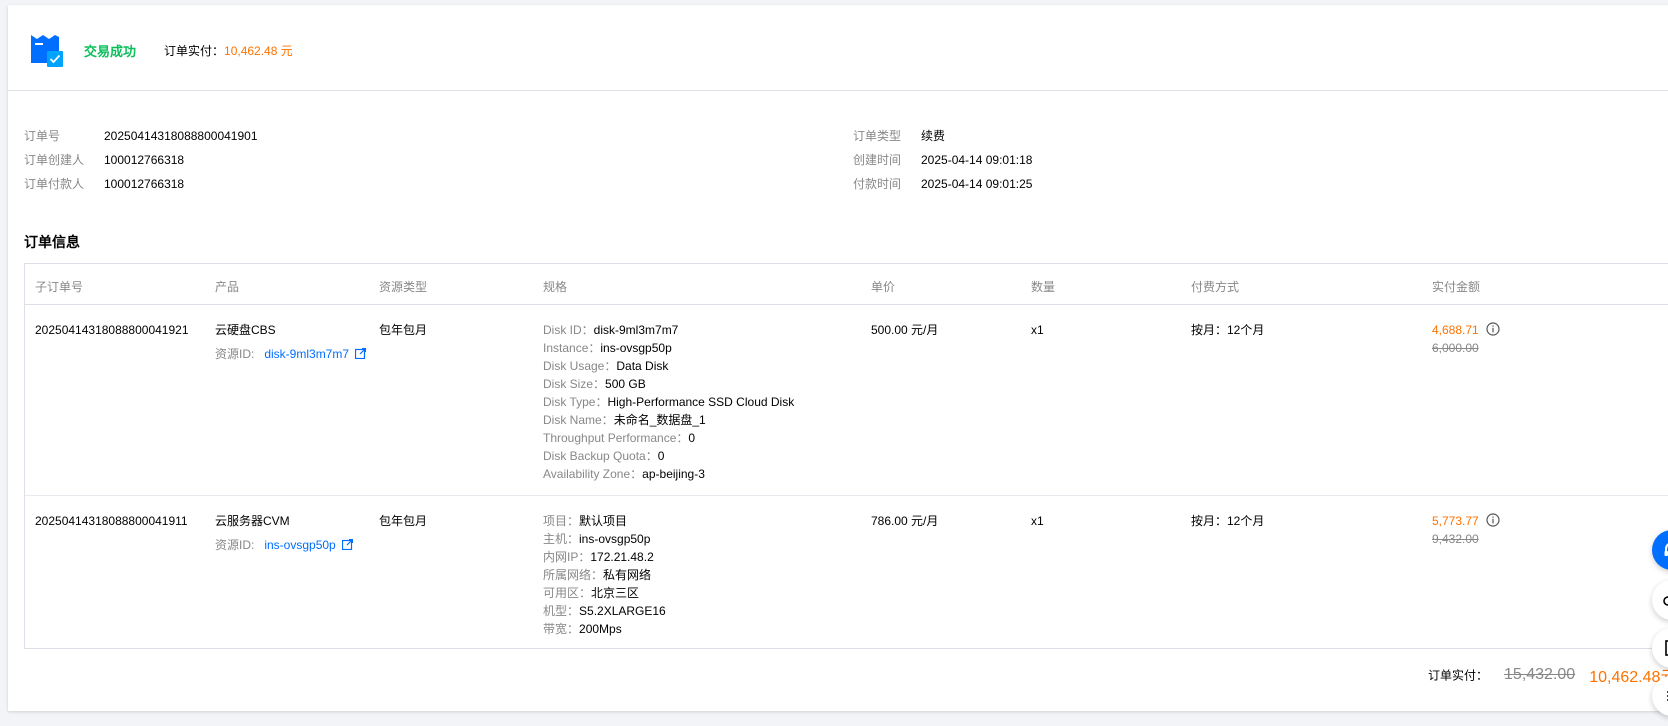  I want to click on meta-label: 订单类型, so click(877, 136).